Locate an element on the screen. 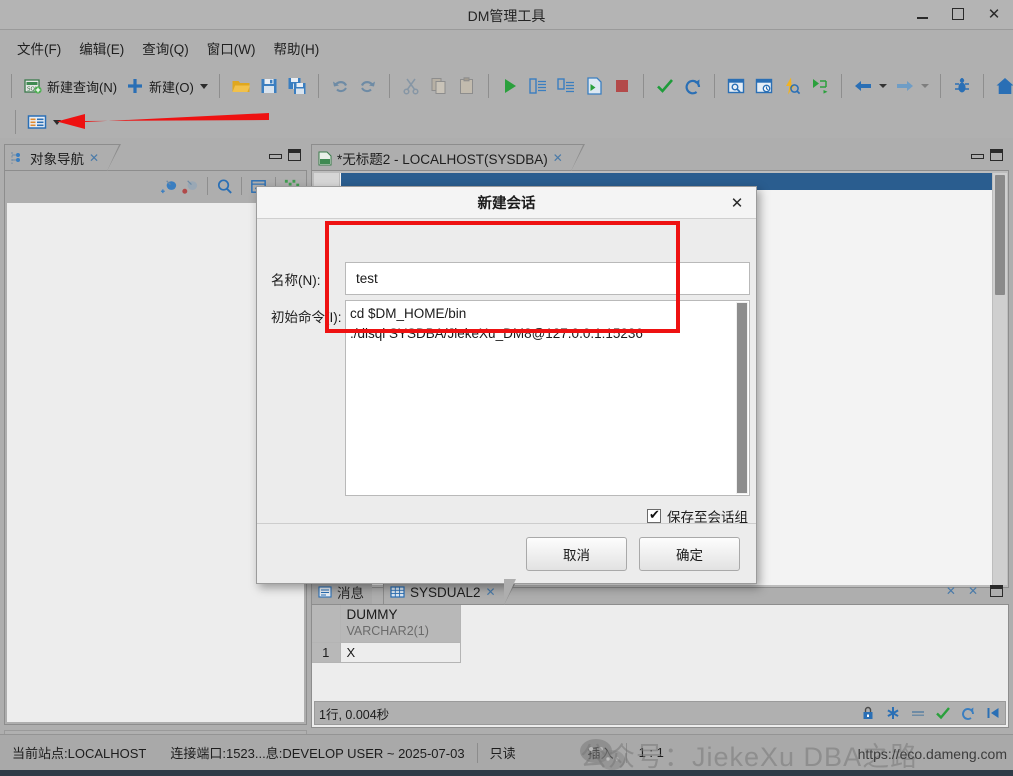 This screenshot has height=776, width=1013. execute-script-button is located at coordinates (538, 86).